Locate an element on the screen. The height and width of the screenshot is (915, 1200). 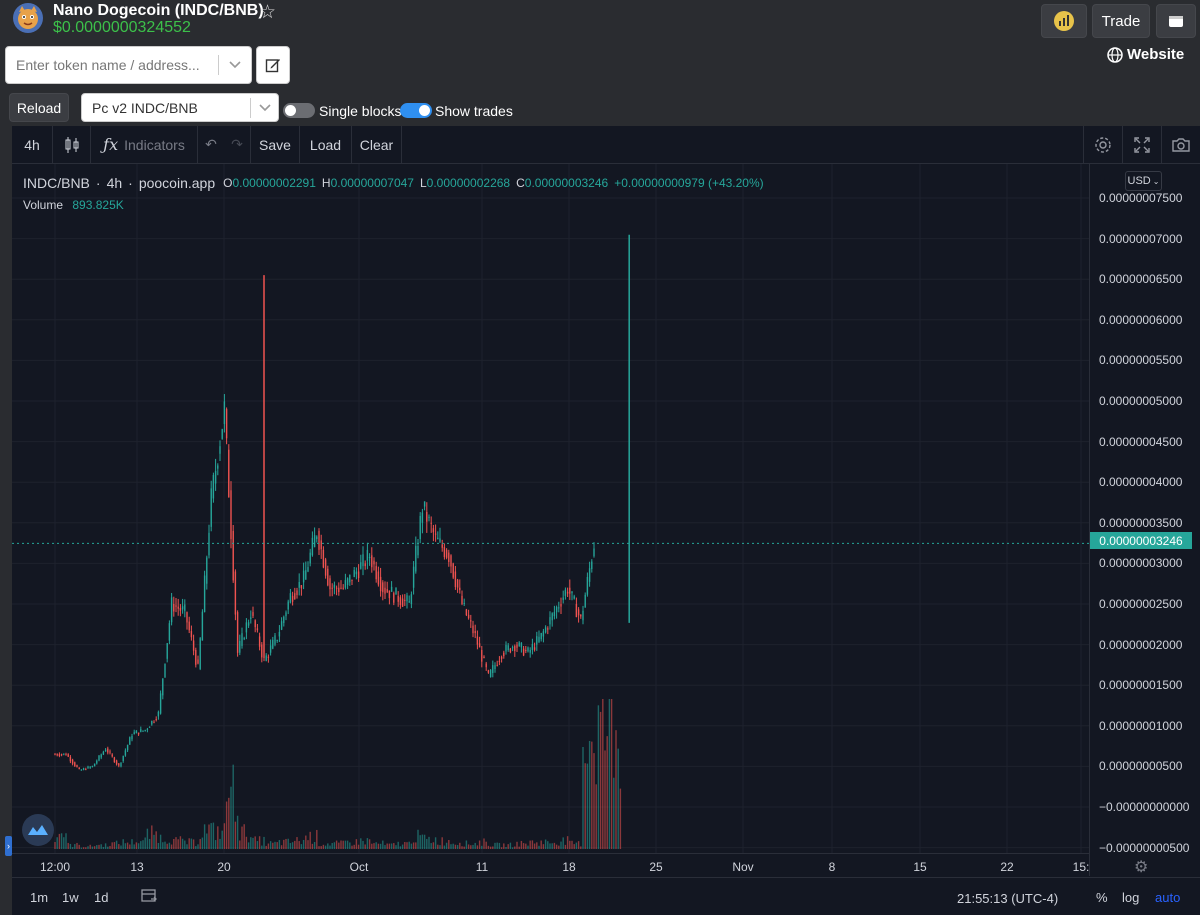
token-price: $0.0000000324552 is located at coordinates (122, 27).